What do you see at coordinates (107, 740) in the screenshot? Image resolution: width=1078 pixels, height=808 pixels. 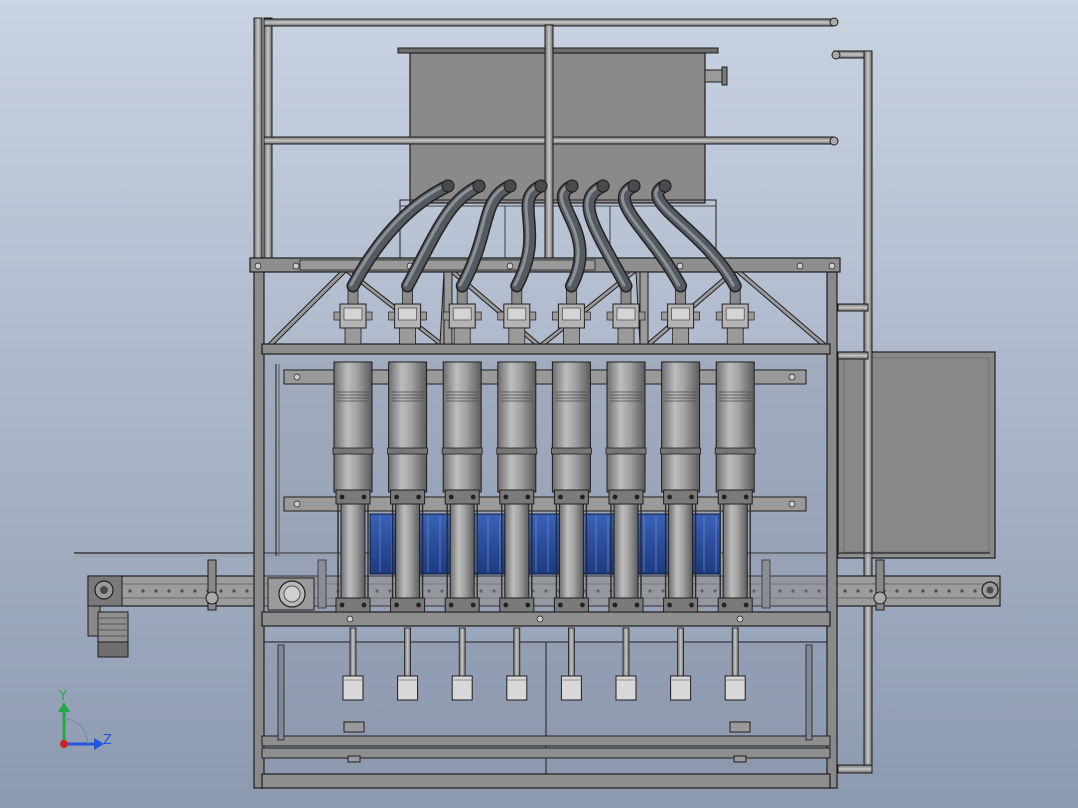 I see `triad-z-label: Z` at bounding box center [107, 740].